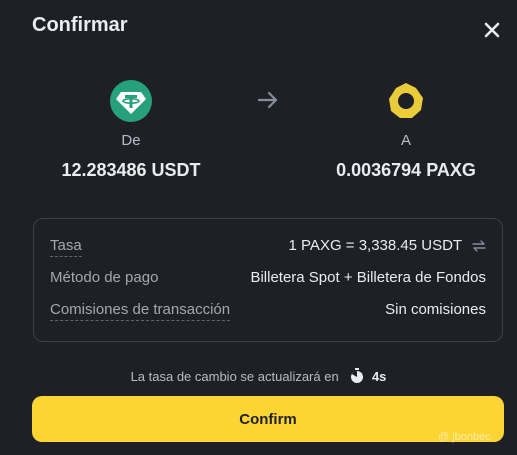 This screenshot has width=517, height=455. What do you see at coordinates (479, 246) in the screenshot?
I see `swap-icon` at bounding box center [479, 246].